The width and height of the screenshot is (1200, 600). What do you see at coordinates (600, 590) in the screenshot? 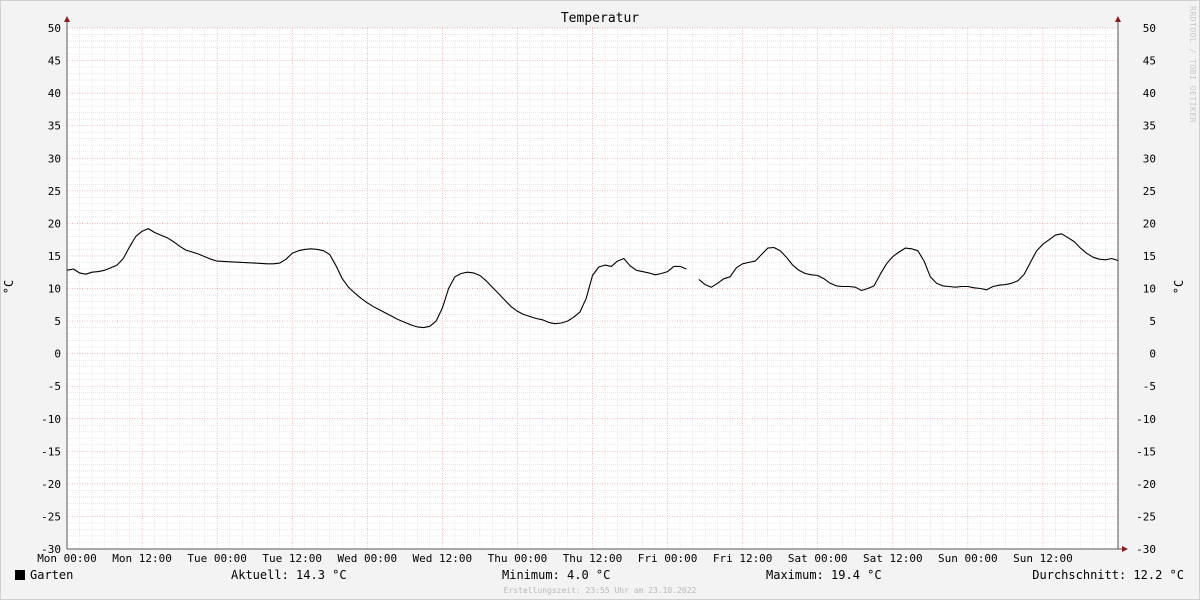
I see `creation-time: Erstellungszeit: 23:55 Uhr am 23.10.2022` at bounding box center [600, 590].